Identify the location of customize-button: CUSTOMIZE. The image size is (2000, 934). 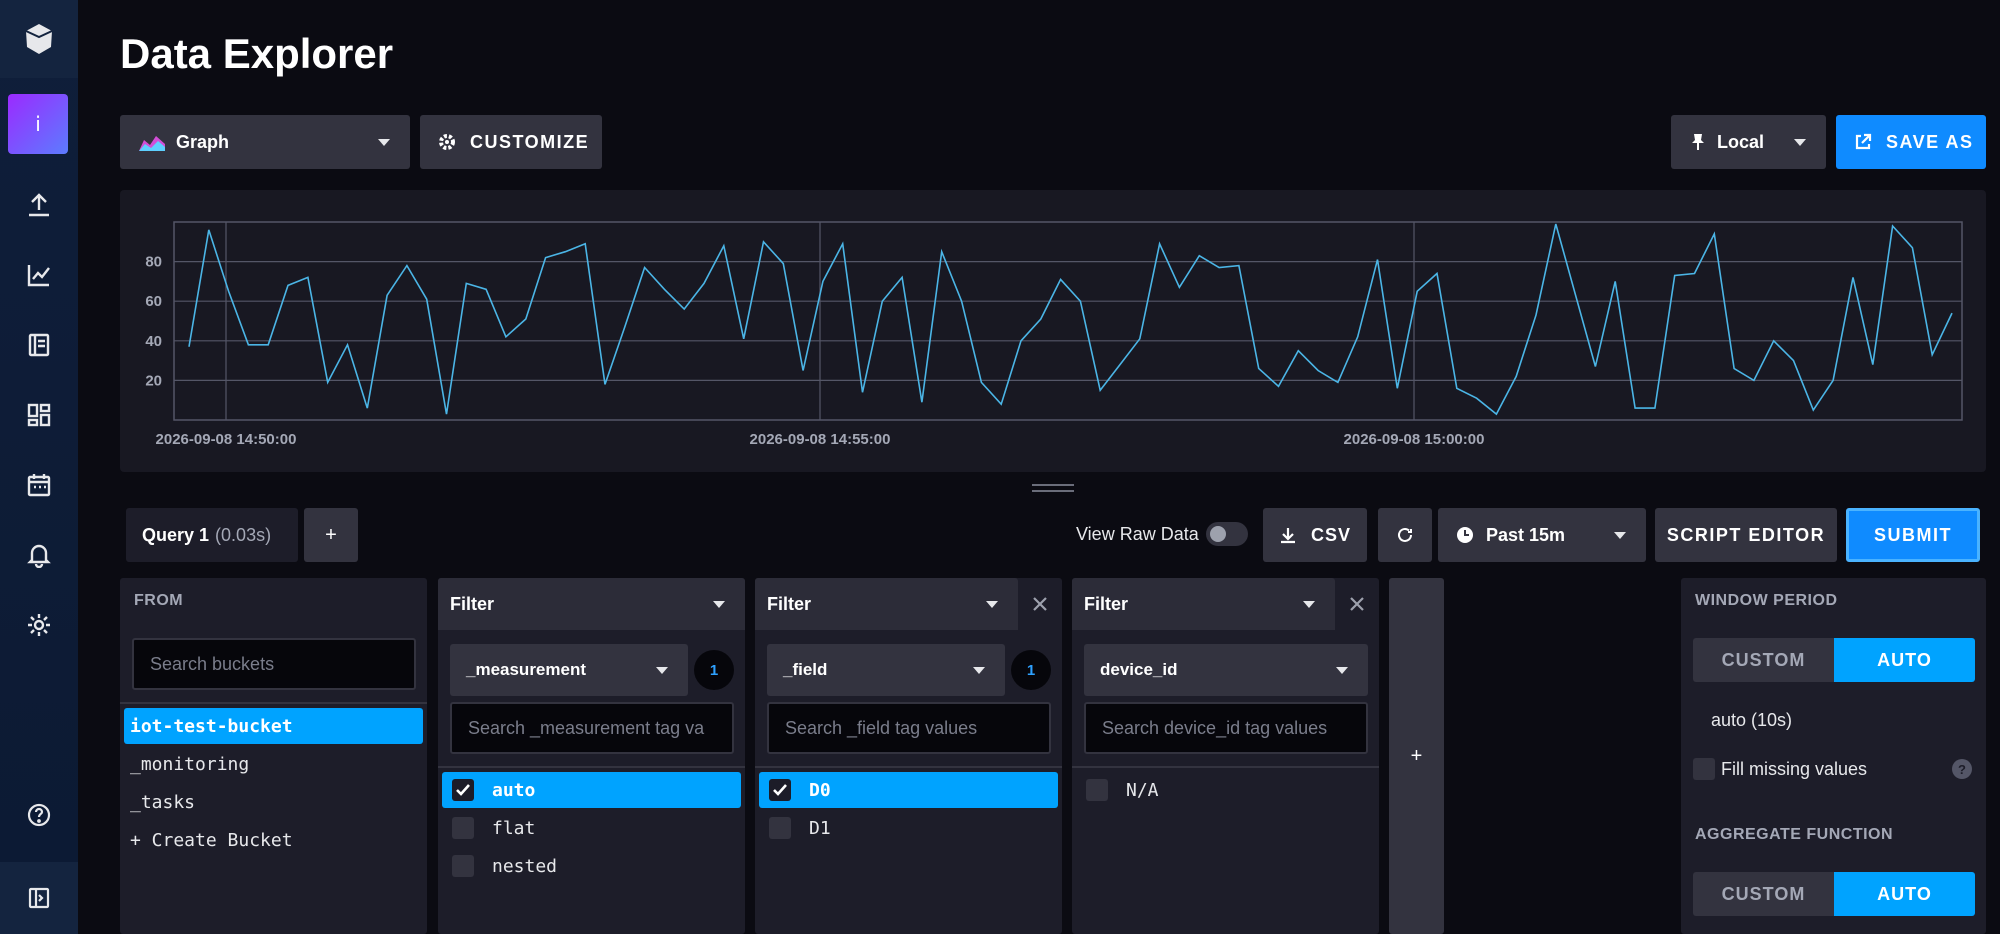
(511, 142).